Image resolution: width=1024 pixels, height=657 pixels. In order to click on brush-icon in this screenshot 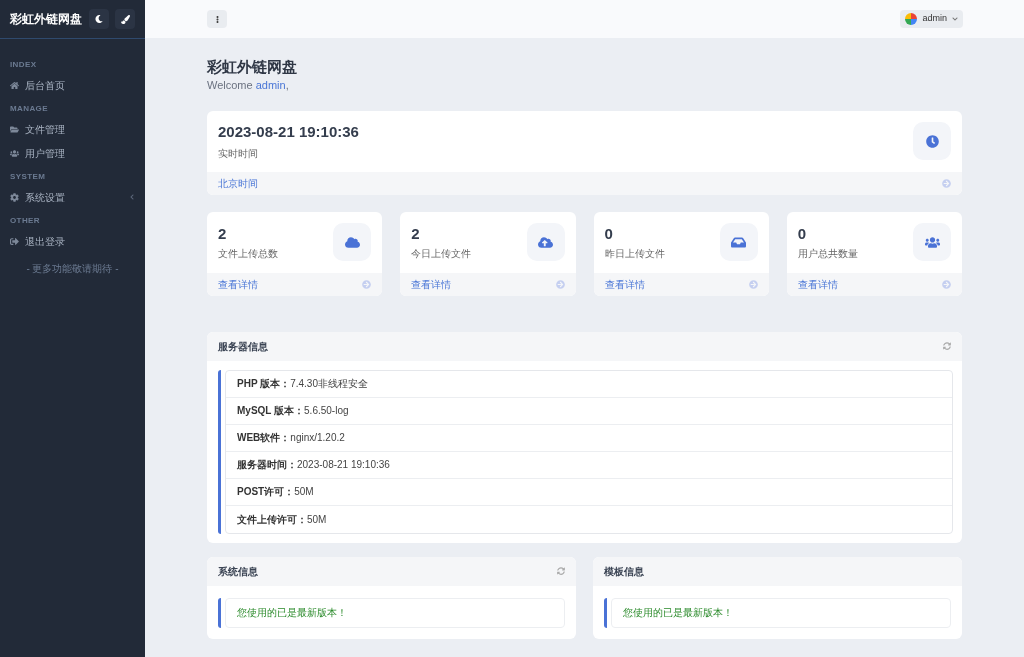, I will do `click(125, 19)`.